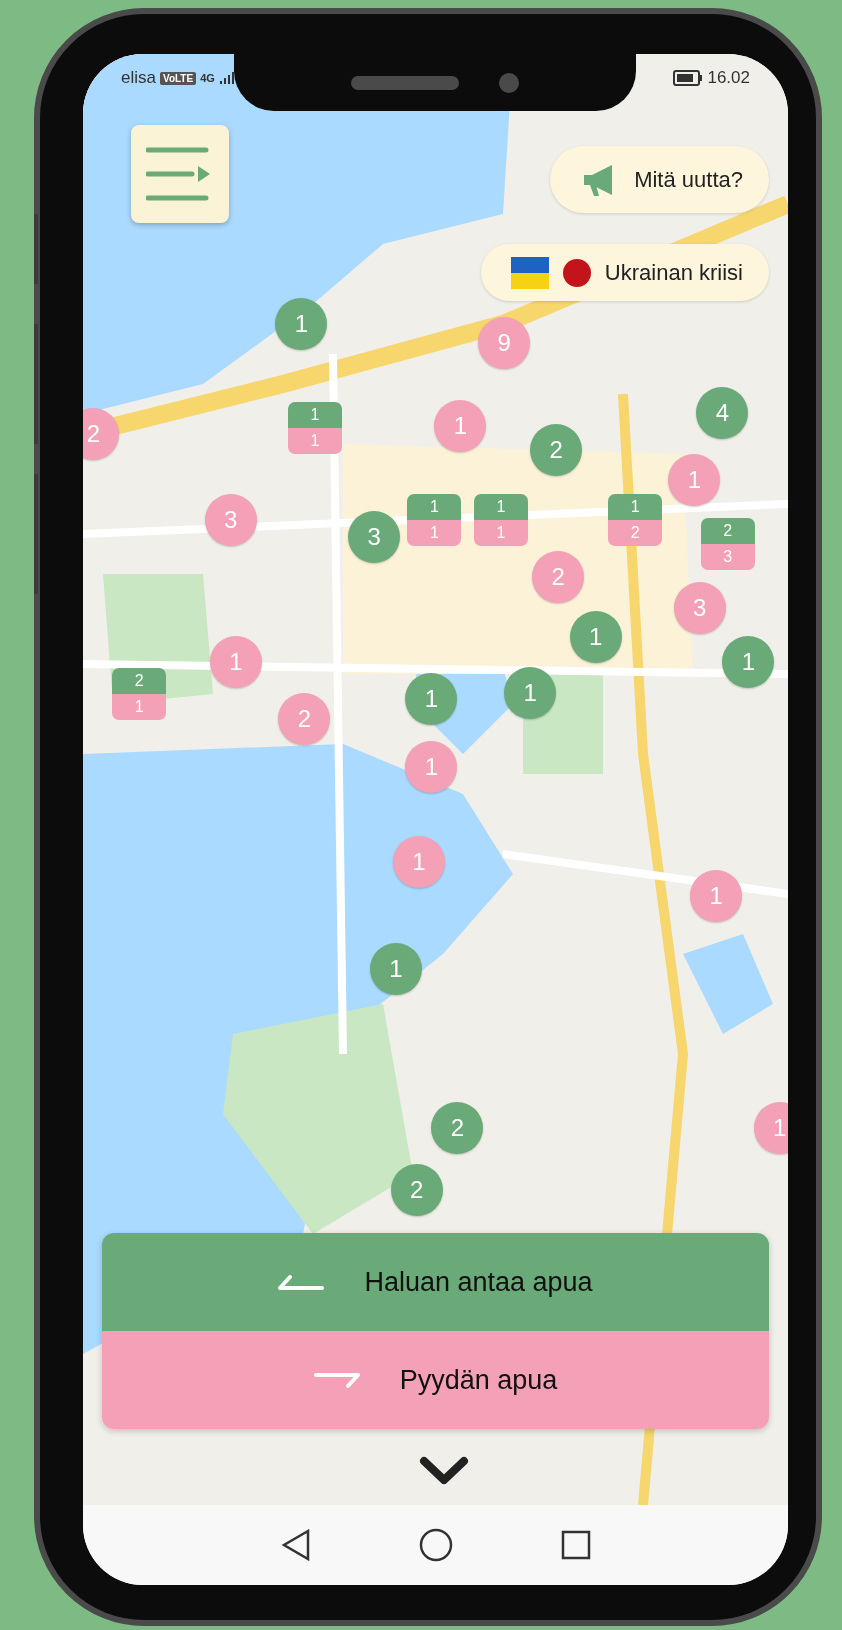 The image size is (842, 1630). Describe the element at coordinates (139, 681) in the screenshot. I see `offer-count: 2` at that location.